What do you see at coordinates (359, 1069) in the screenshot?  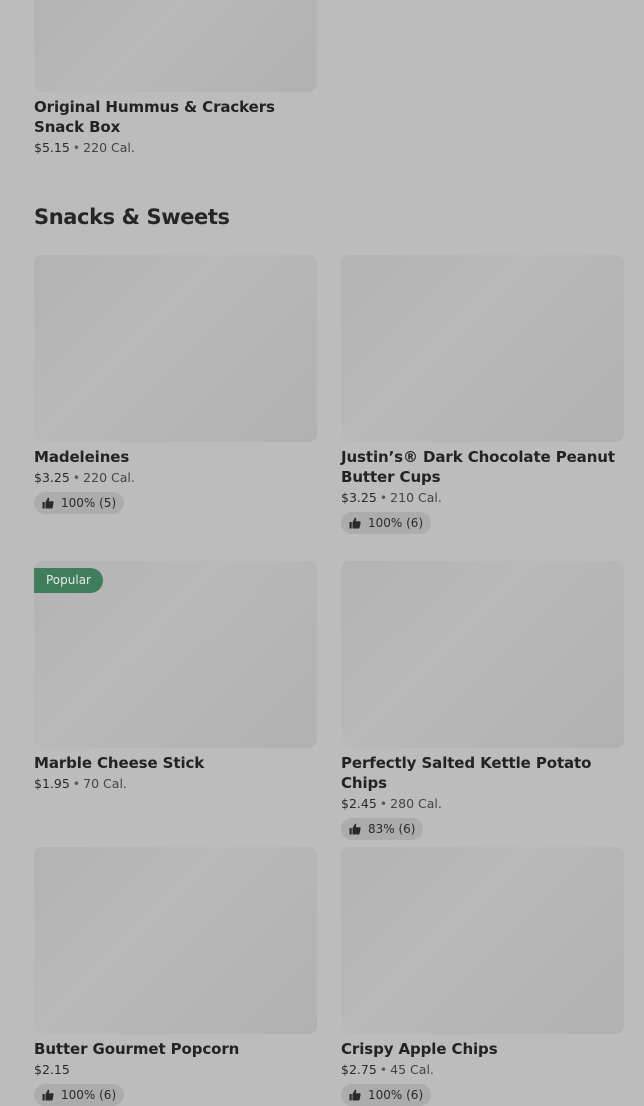 I see `item-price: $2.75` at bounding box center [359, 1069].